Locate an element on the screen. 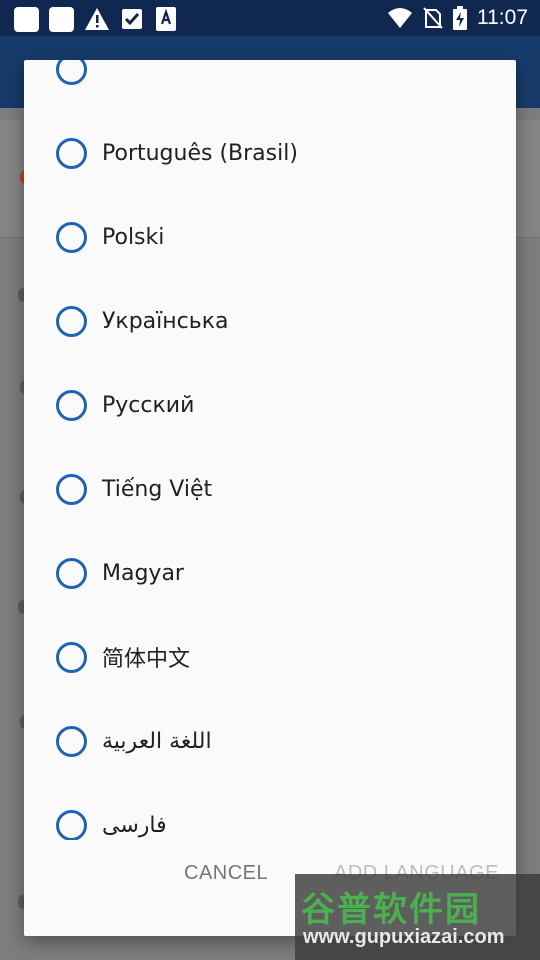  language-label: Magyar is located at coordinates (143, 573).